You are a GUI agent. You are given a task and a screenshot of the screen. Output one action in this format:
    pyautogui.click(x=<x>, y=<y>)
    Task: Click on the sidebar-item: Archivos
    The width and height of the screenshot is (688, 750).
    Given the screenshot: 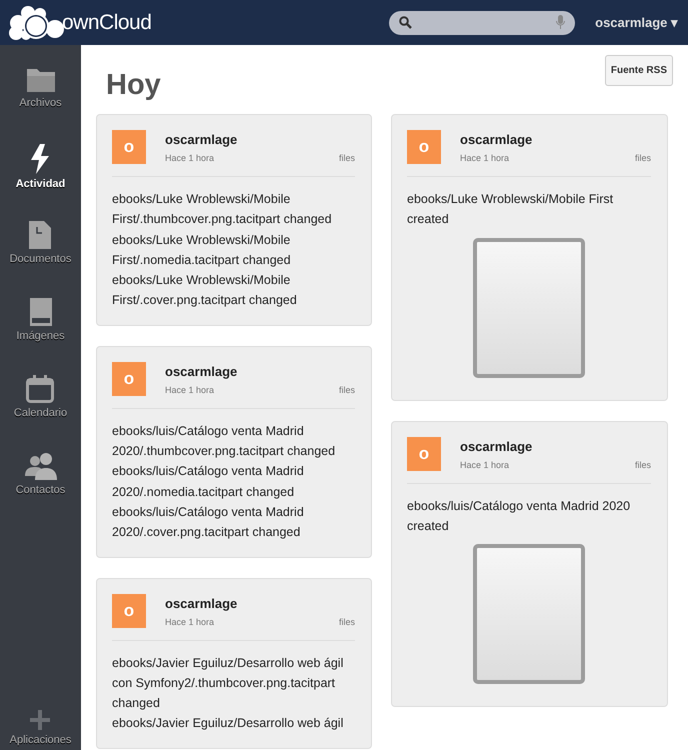 What is the action you would take?
    pyautogui.click(x=40, y=105)
    